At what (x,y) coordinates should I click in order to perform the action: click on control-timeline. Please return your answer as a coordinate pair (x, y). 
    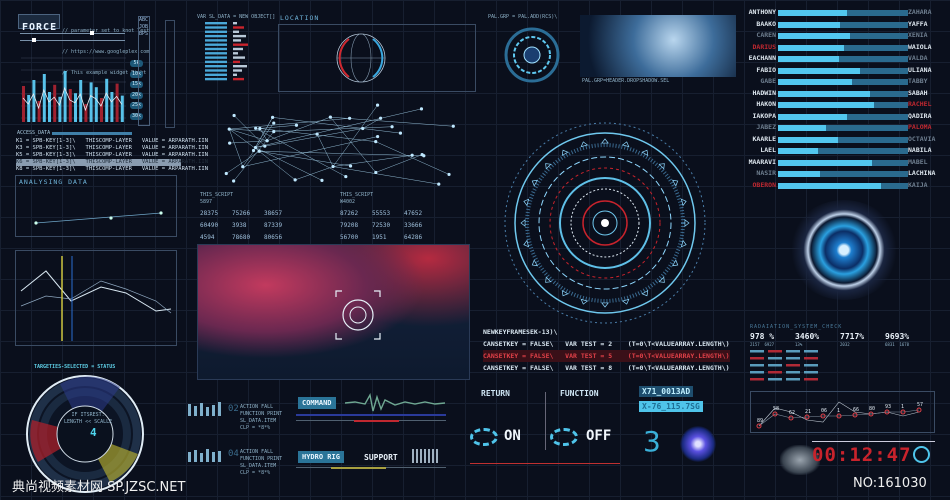
    Looking at the image, I should click on (545, 463).